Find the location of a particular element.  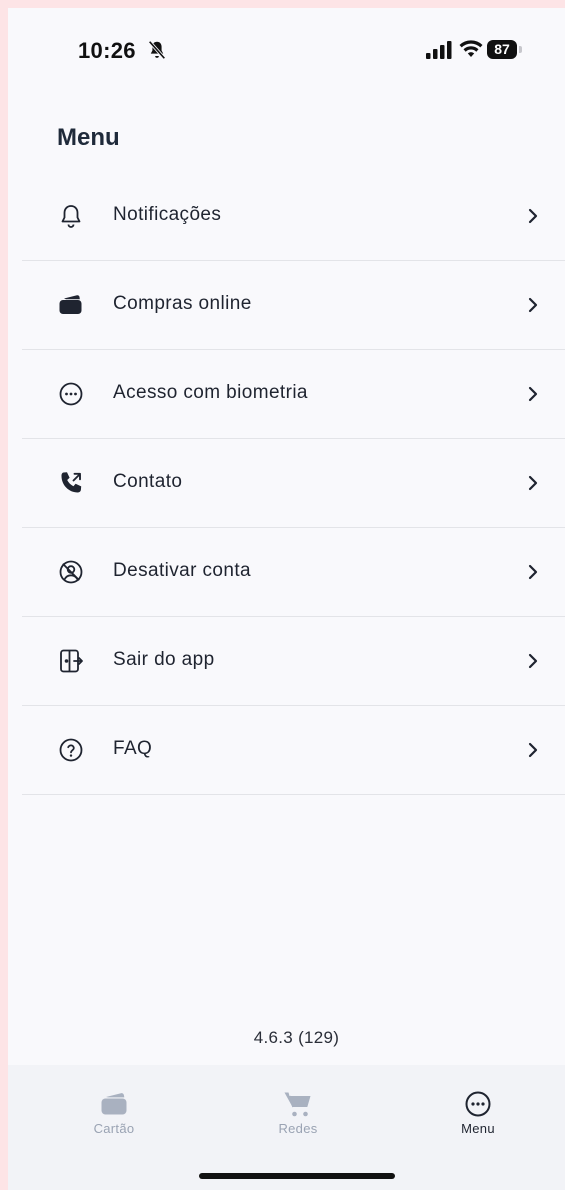

tab-redes: Redes is located at coordinates (298, 1112).